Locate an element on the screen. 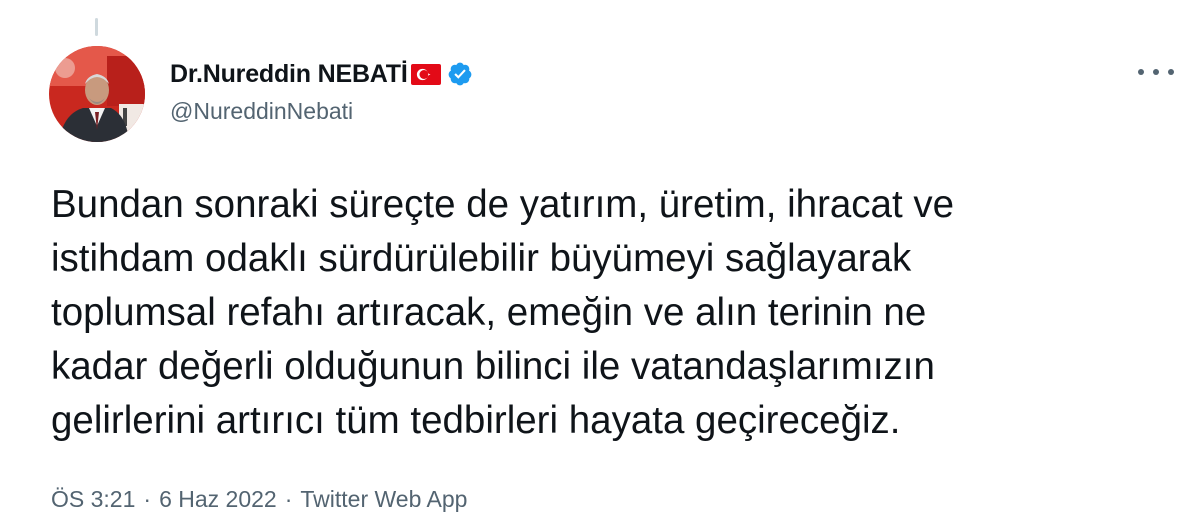 The image size is (1200, 517). thread-connector-line is located at coordinates (96, 27).